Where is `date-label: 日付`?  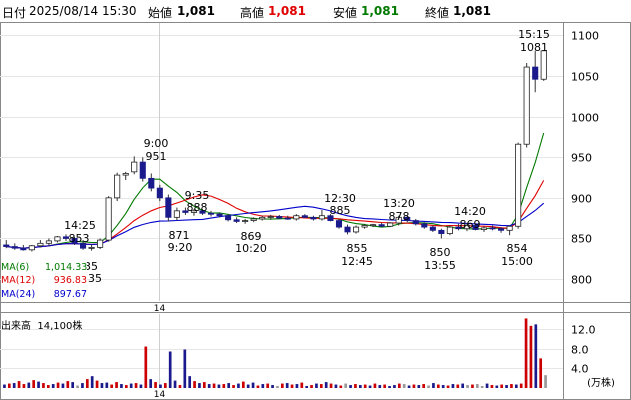
date-label: 日付 is located at coordinates (14, 13).